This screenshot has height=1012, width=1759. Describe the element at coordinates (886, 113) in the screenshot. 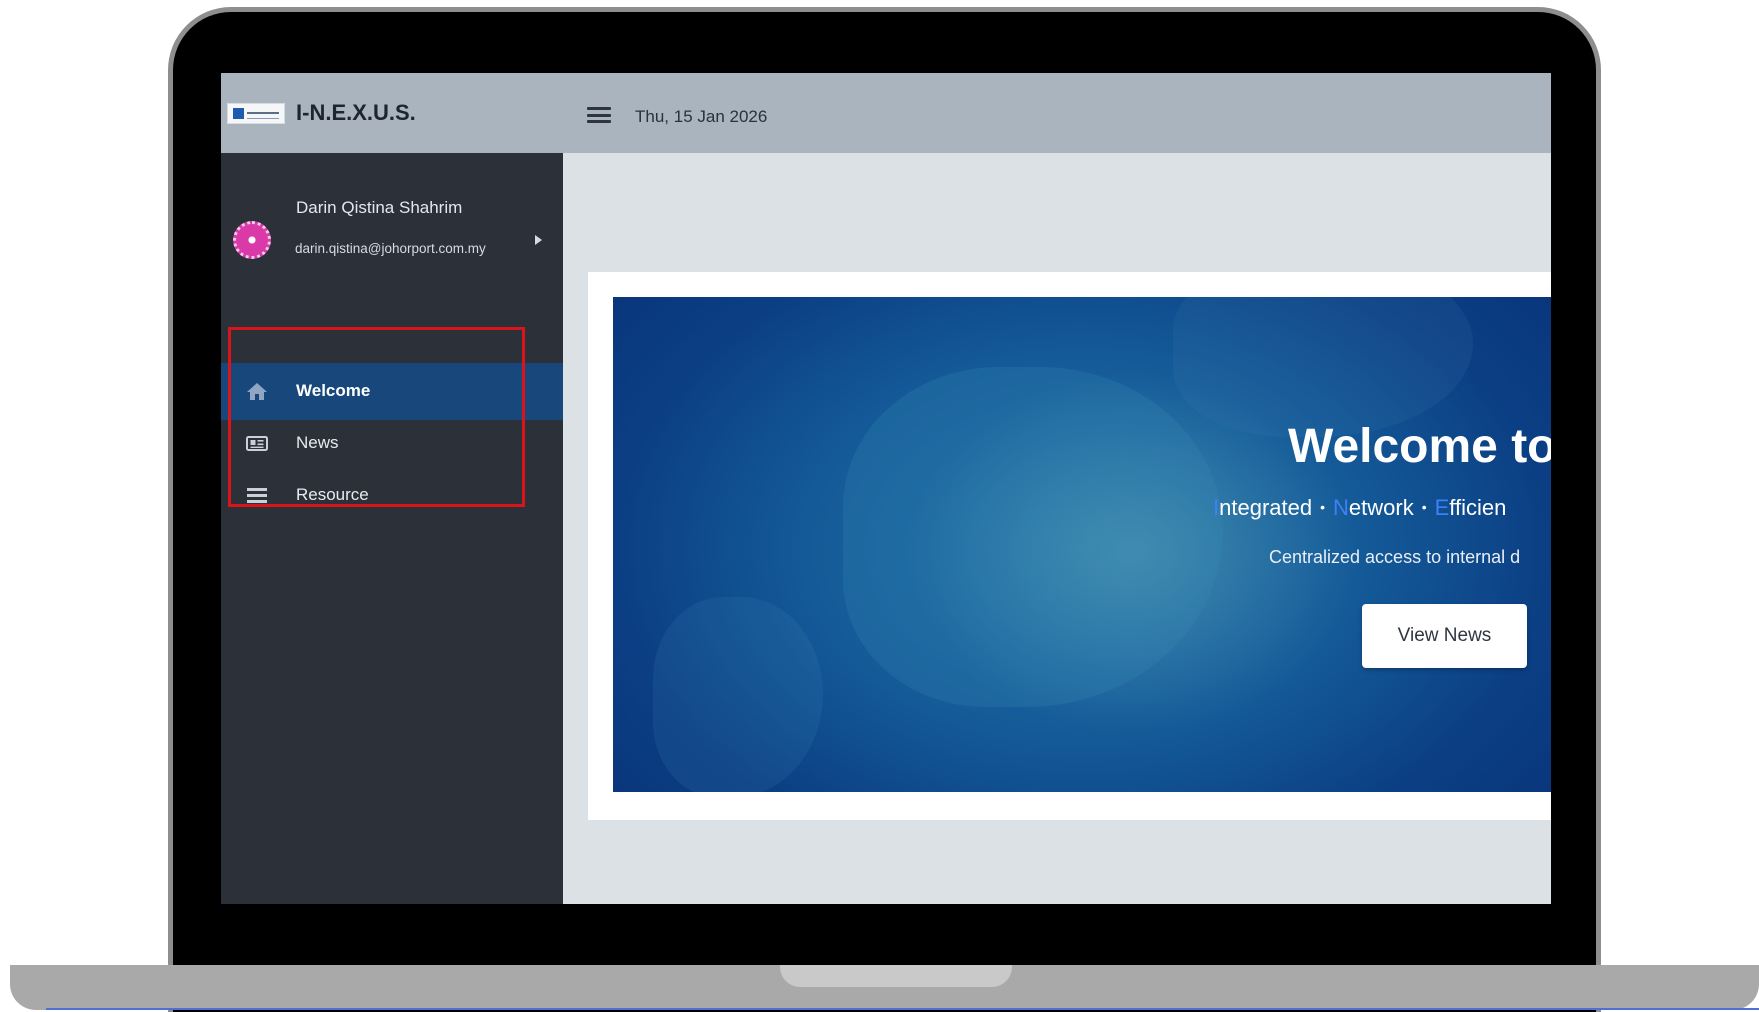

I see `top-bar: I-N.E.X.U.S. Thu, 15 Jan 2026` at that location.